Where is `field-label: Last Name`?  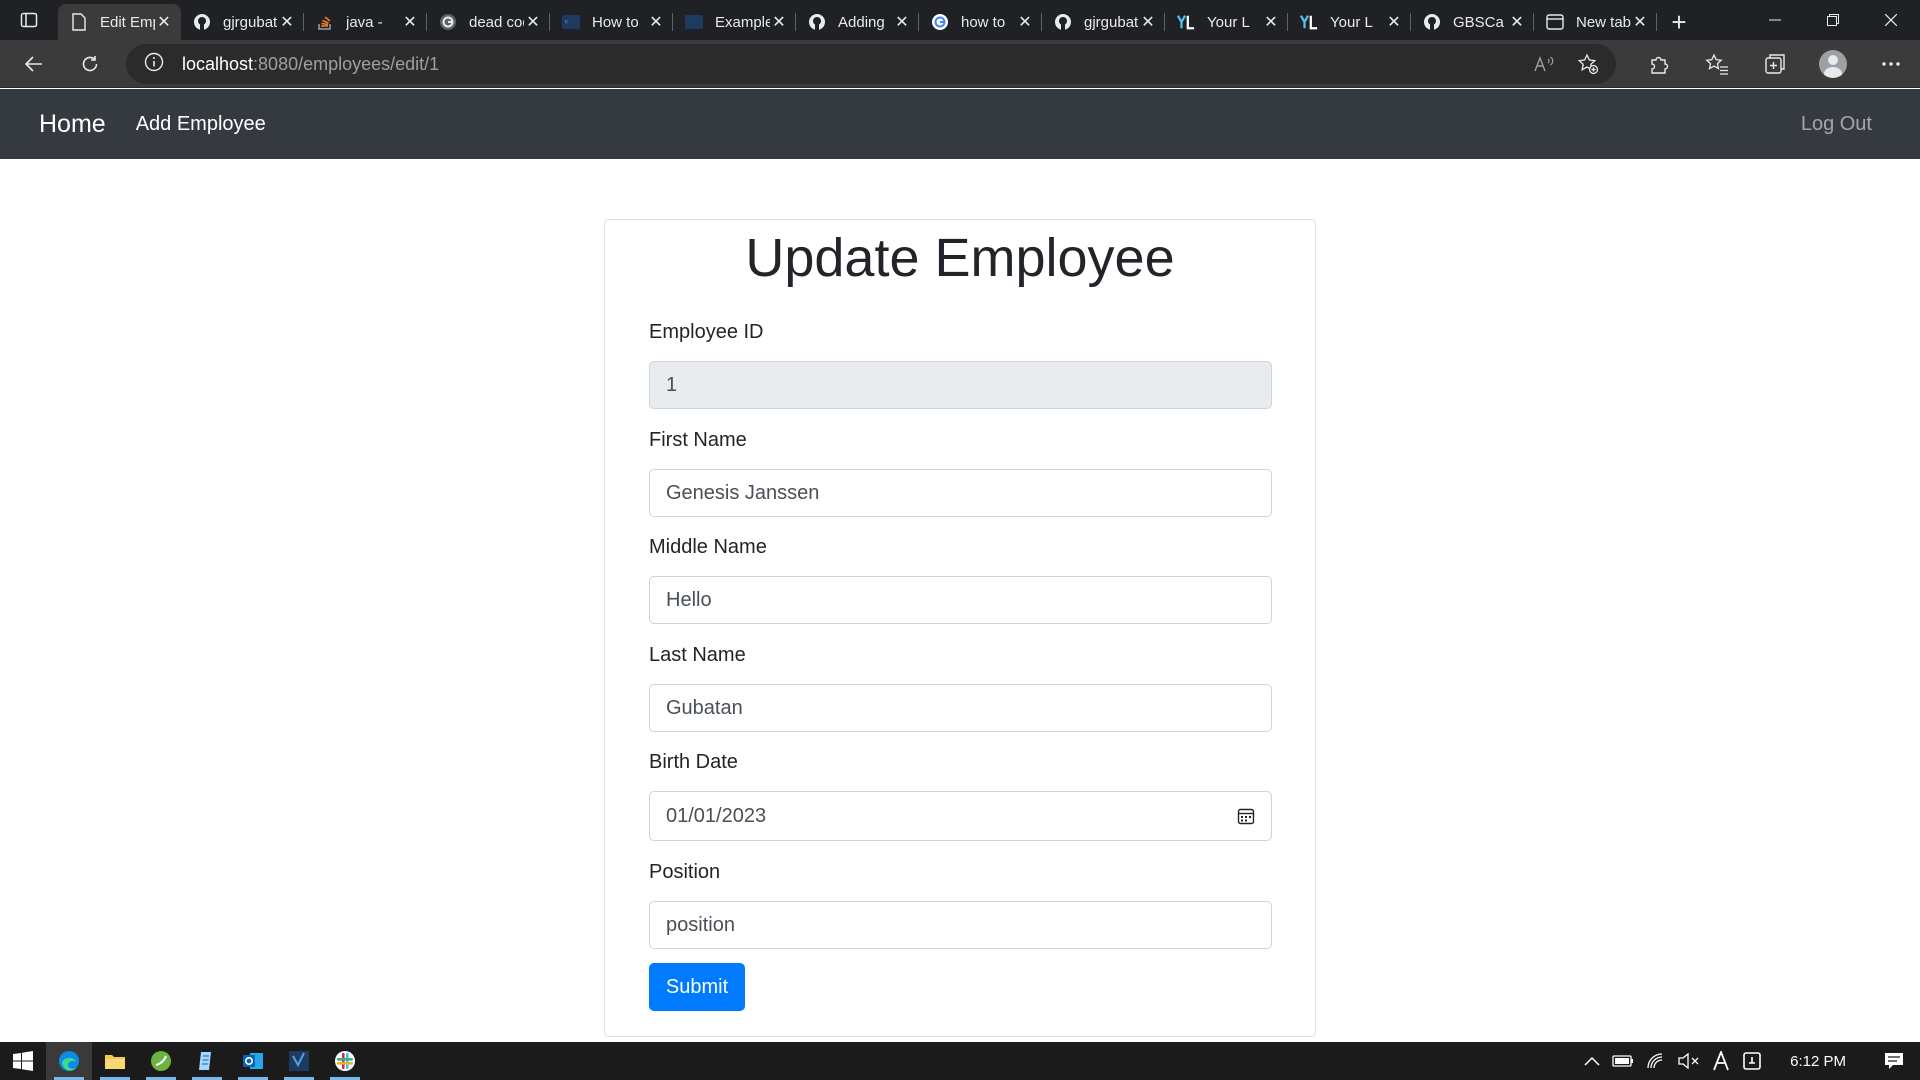
field-label: Last Name is located at coordinates (697, 655).